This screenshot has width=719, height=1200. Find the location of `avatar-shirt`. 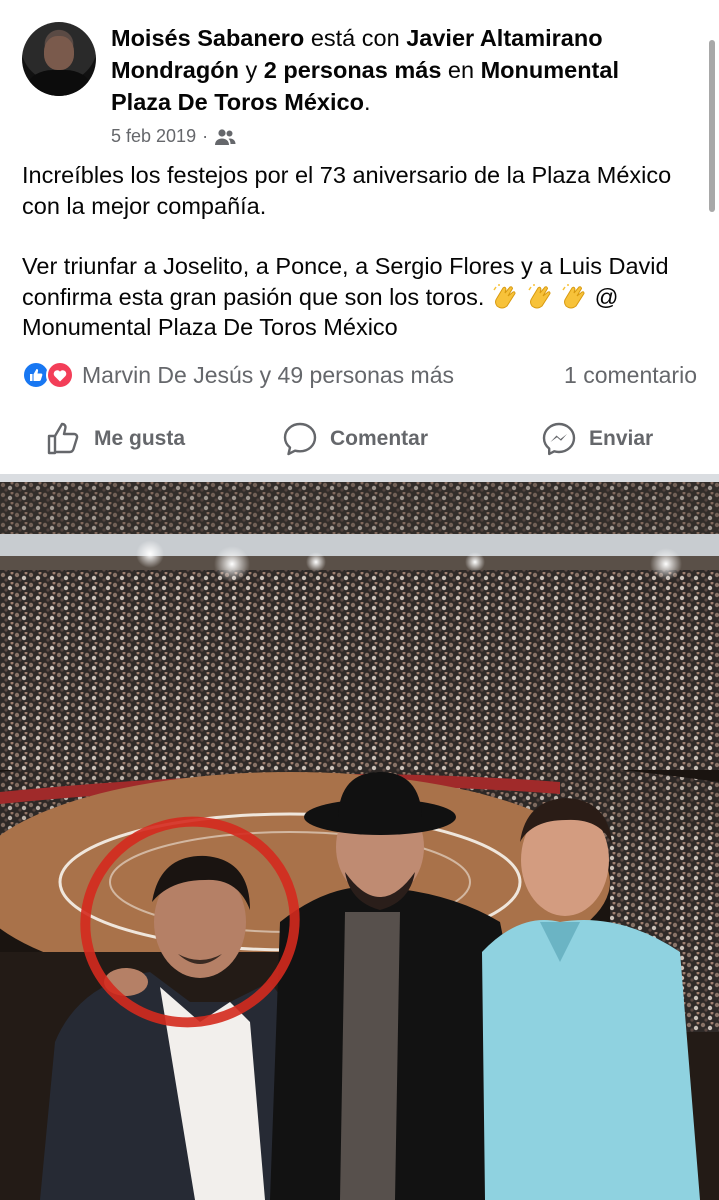

avatar-shirt is located at coordinates (59, 83).